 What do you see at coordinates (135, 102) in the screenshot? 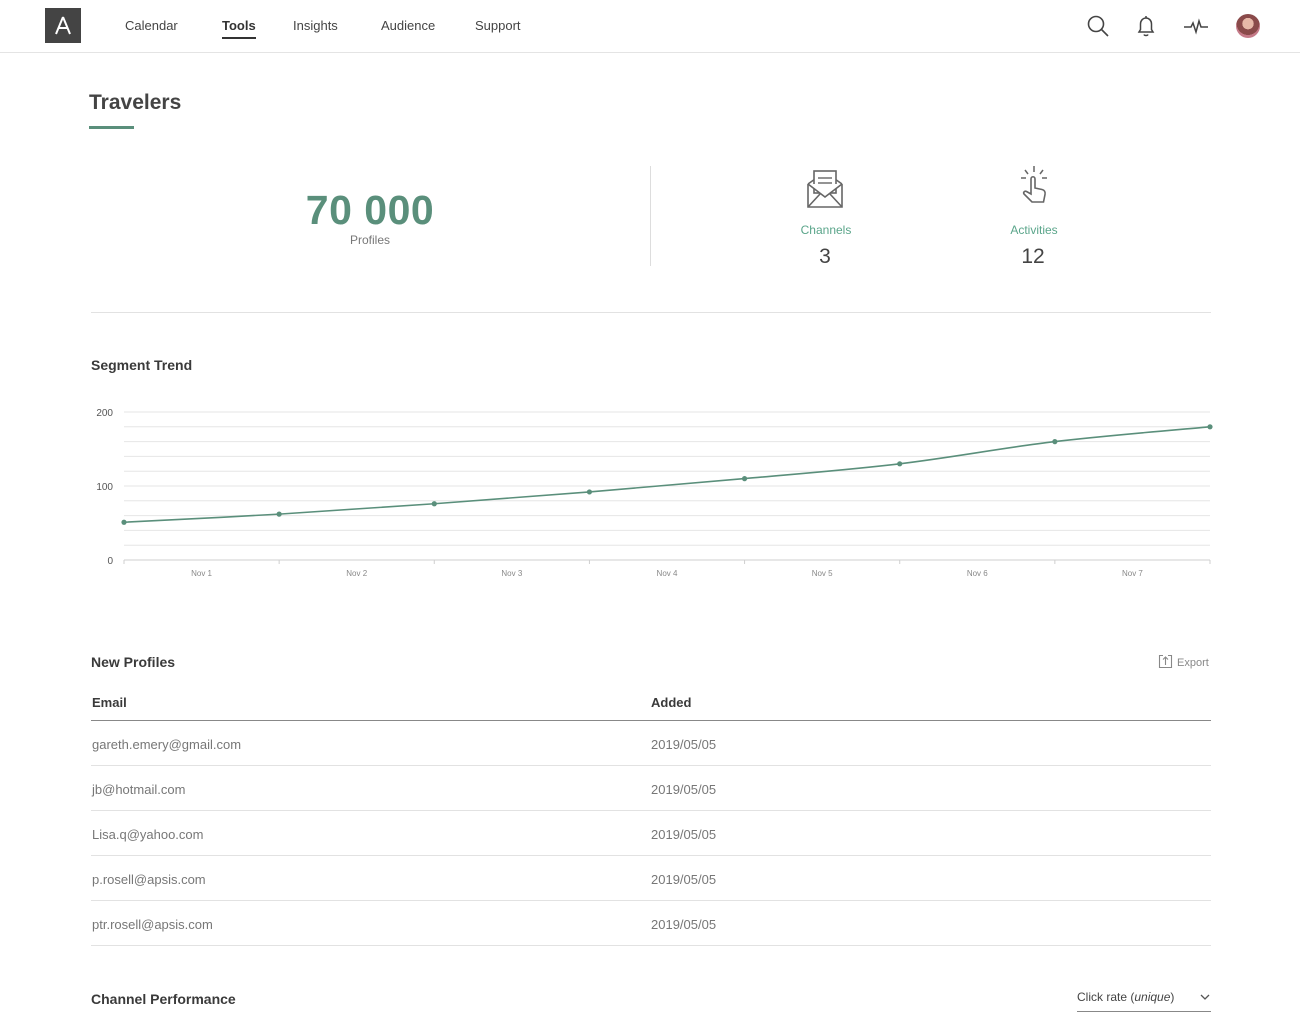
I see `page-title: Travelers` at bounding box center [135, 102].